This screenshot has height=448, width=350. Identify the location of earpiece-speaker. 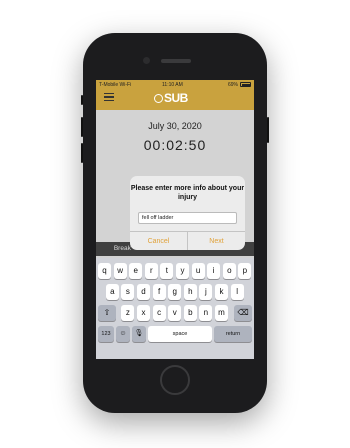
(176, 61).